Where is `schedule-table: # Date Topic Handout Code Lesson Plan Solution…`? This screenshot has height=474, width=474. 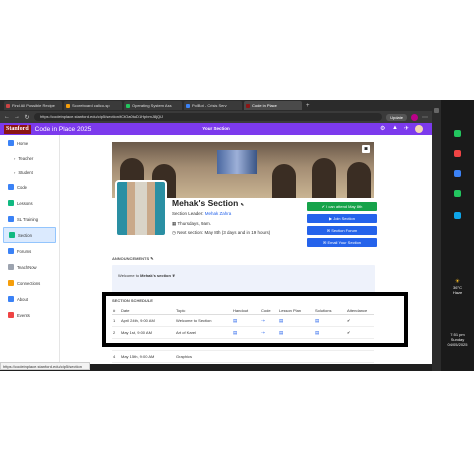 schedule-table: # Date Topic Handout Code Lesson Plan Solution… is located at coordinates (243, 334).